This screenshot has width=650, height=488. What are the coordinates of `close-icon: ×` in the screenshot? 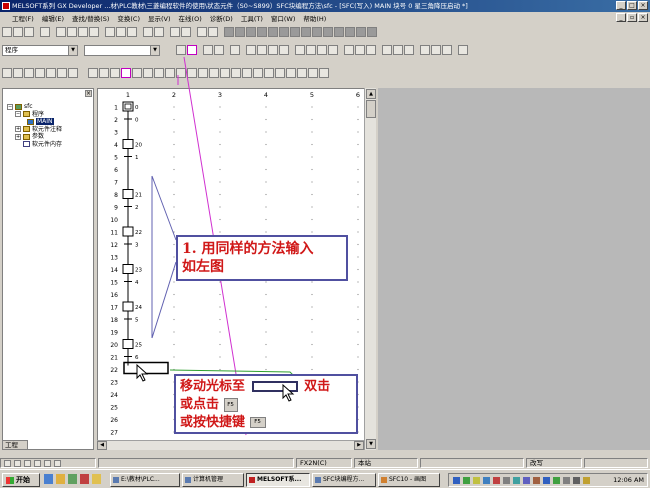 It's located at (88, 93).